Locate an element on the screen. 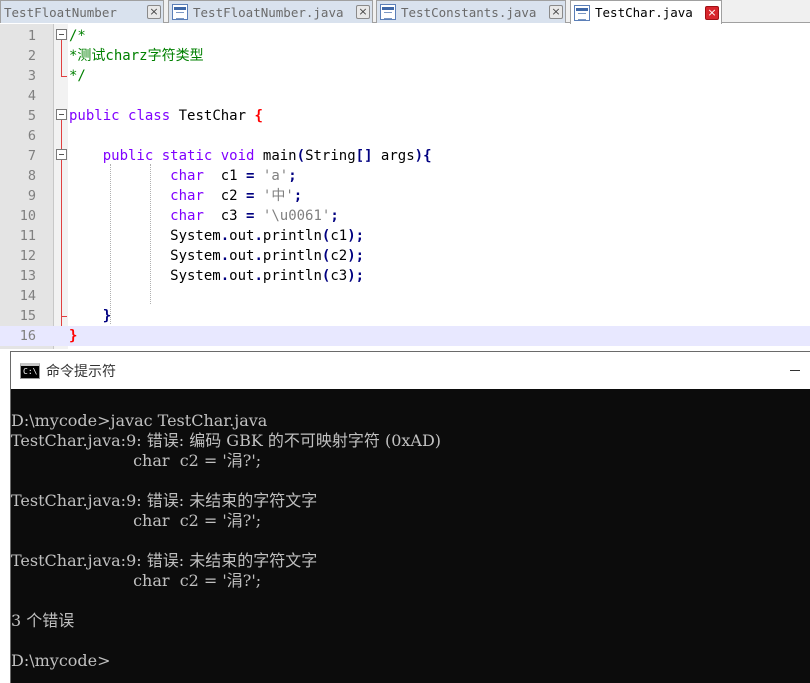 The image size is (810, 683). code-text: /* is located at coordinates (77, 36).